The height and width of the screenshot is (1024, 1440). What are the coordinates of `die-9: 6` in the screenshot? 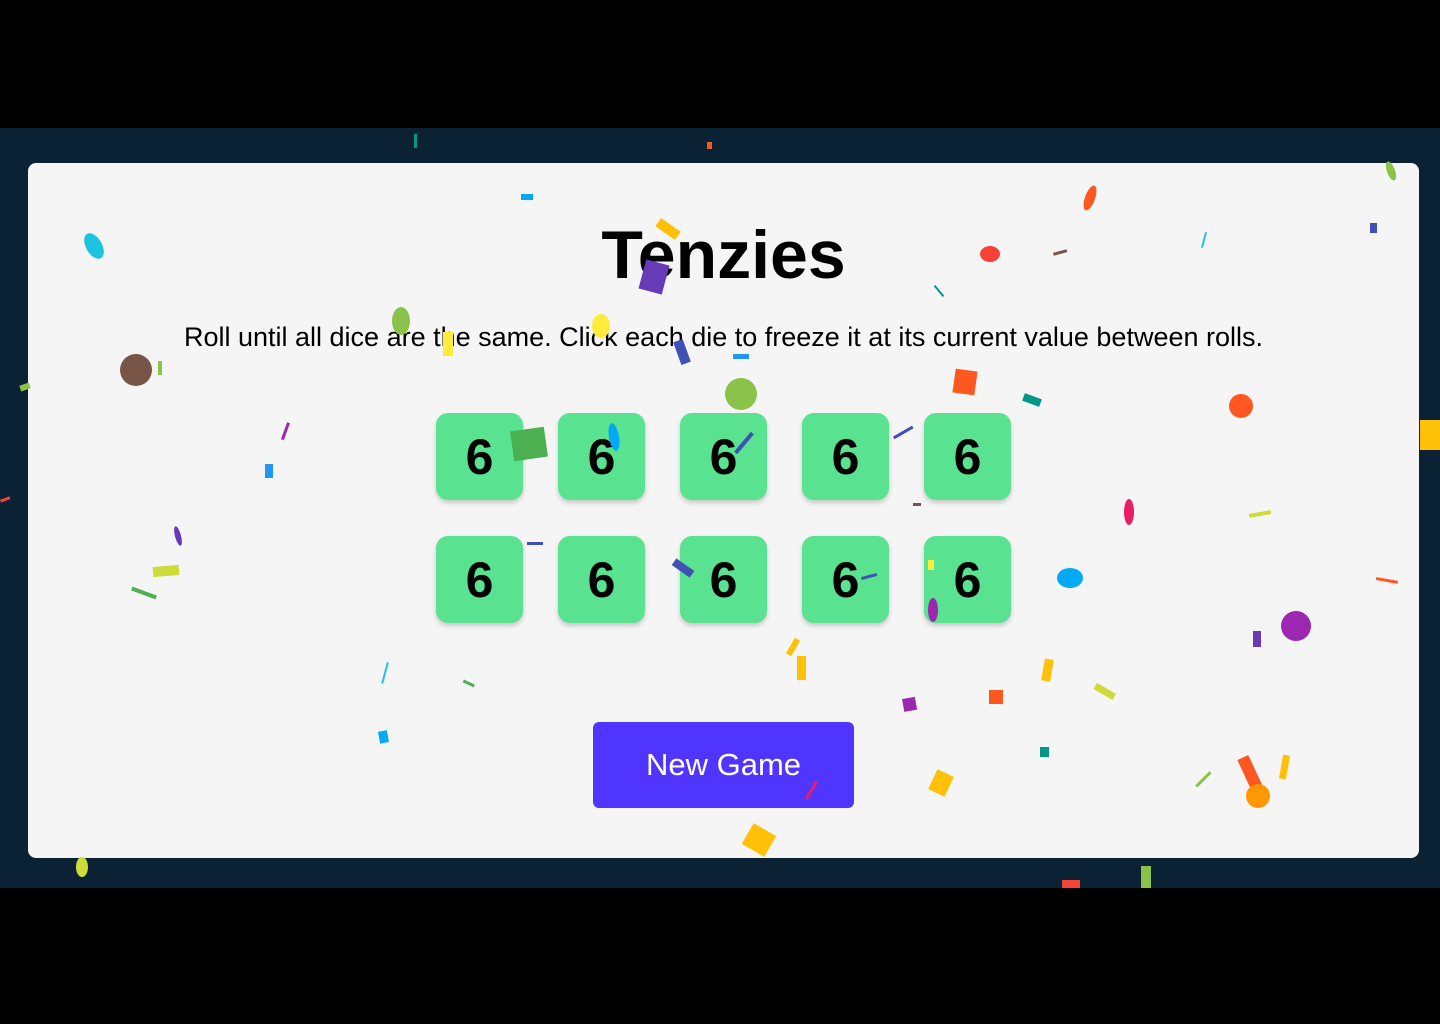 It's located at (845, 579).